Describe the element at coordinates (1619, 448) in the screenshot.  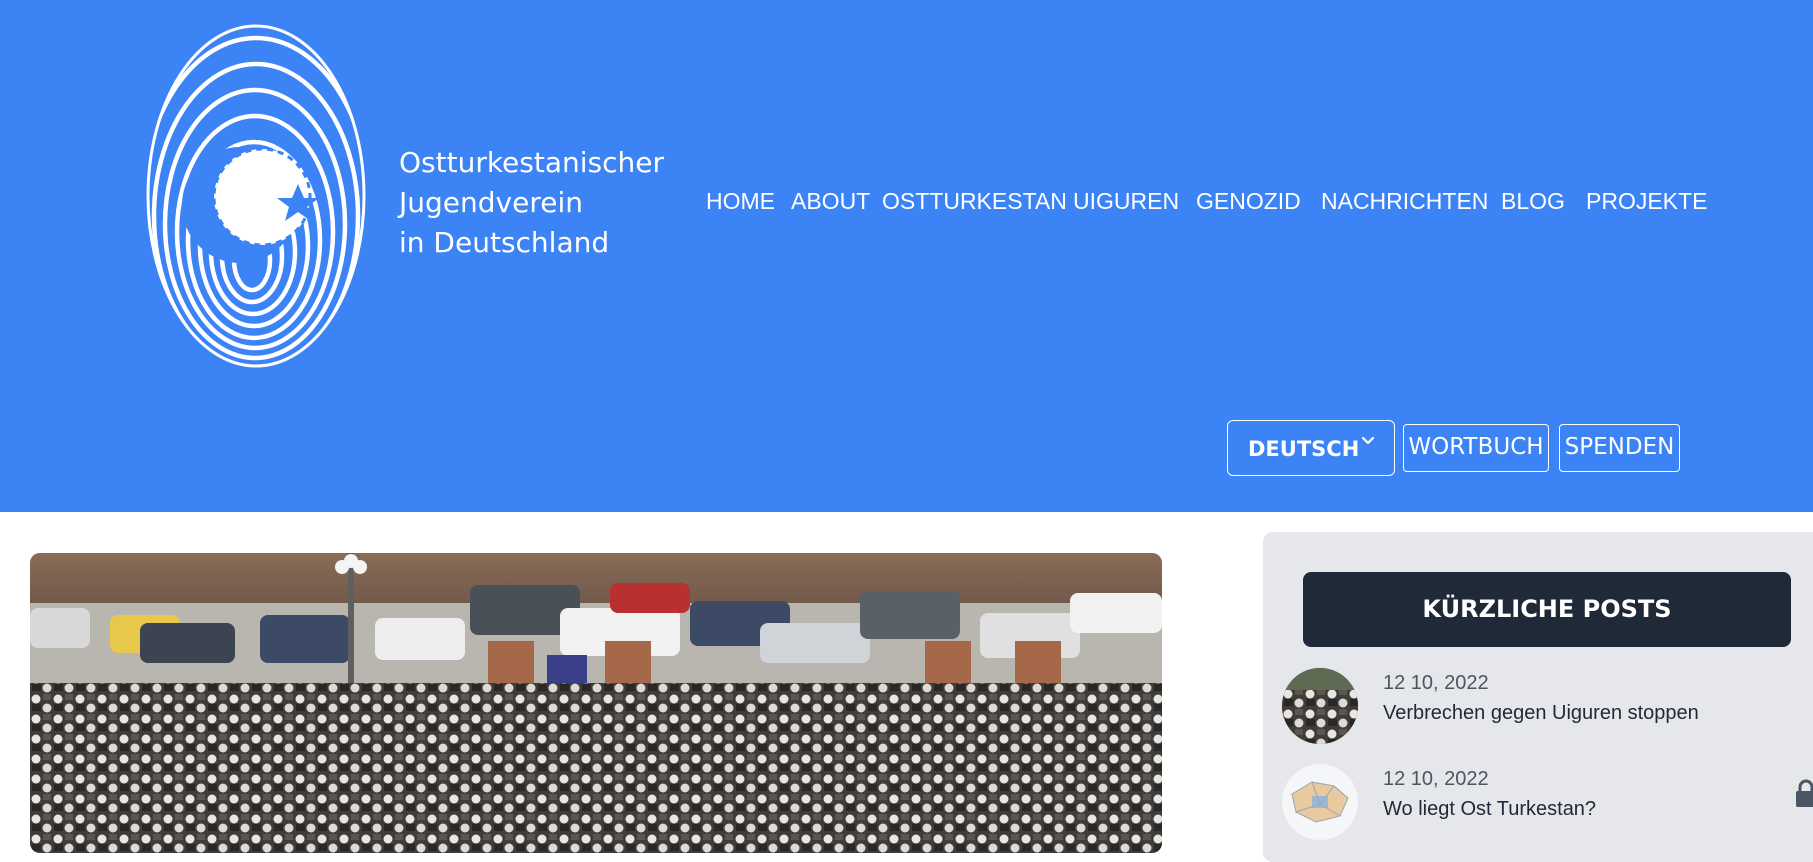
I see `donate-button: SPENDEN` at that location.